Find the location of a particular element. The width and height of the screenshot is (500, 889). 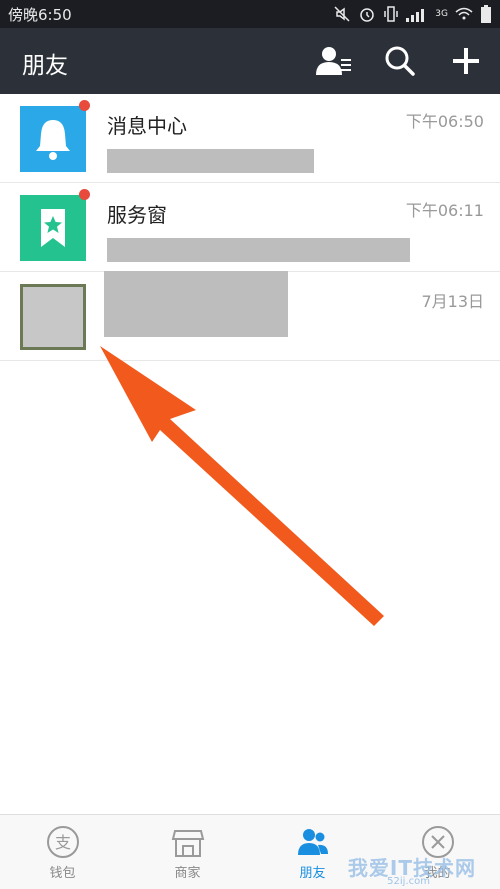

conversation-title: 消息中心 is located at coordinates (147, 126).